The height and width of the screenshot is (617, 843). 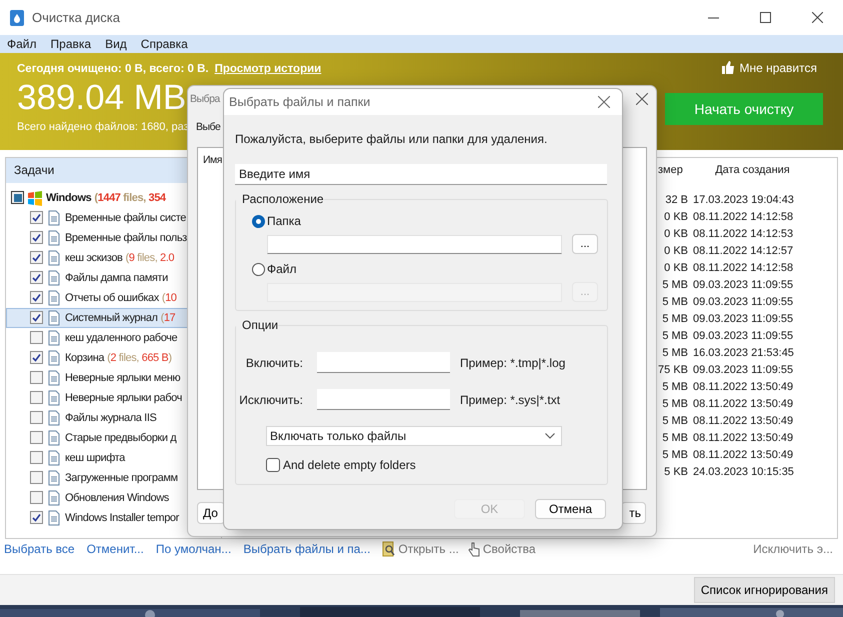 What do you see at coordinates (95, 458) in the screenshot?
I see `task-label: кеш шрифта` at bounding box center [95, 458].